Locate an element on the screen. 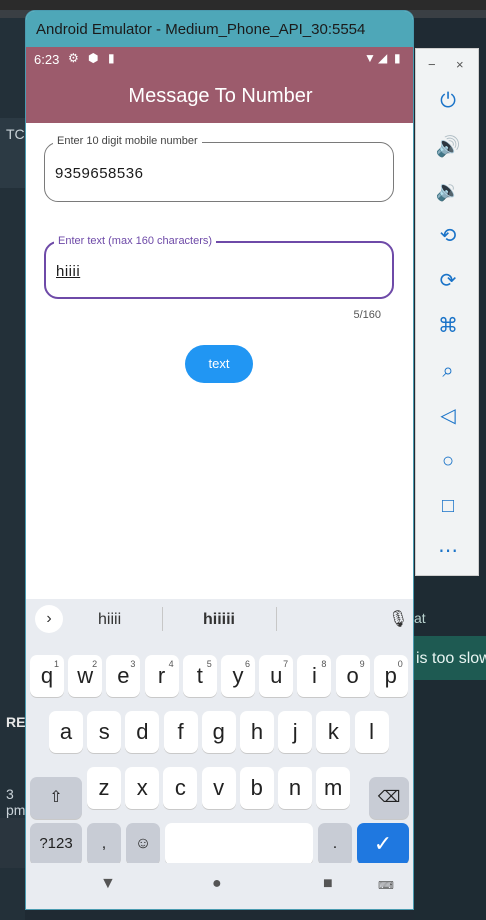 Image resolution: width=486 pixels, height=920 pixels. key-hint: 8 is located at coordinates (324, 664).